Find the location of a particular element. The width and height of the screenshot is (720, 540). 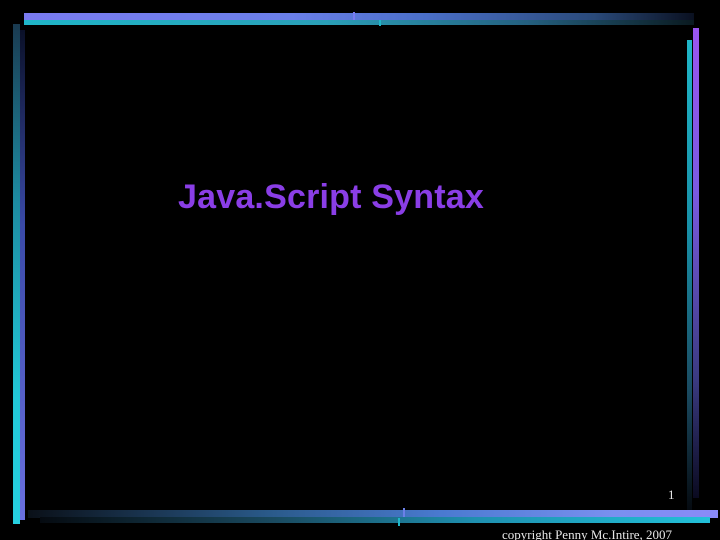

left-inner-border-bar is located at coordinates (22, 275).